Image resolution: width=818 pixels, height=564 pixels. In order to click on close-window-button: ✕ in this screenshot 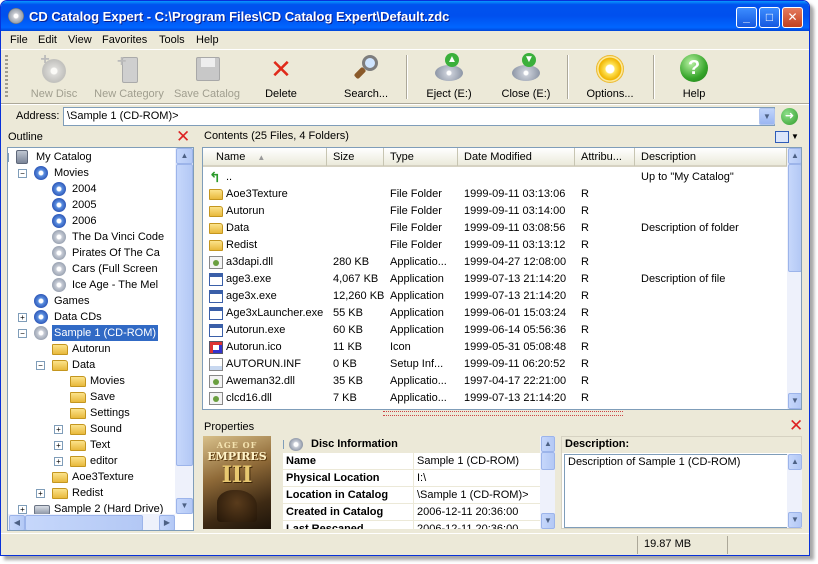, I will do `click(792, 17)`.